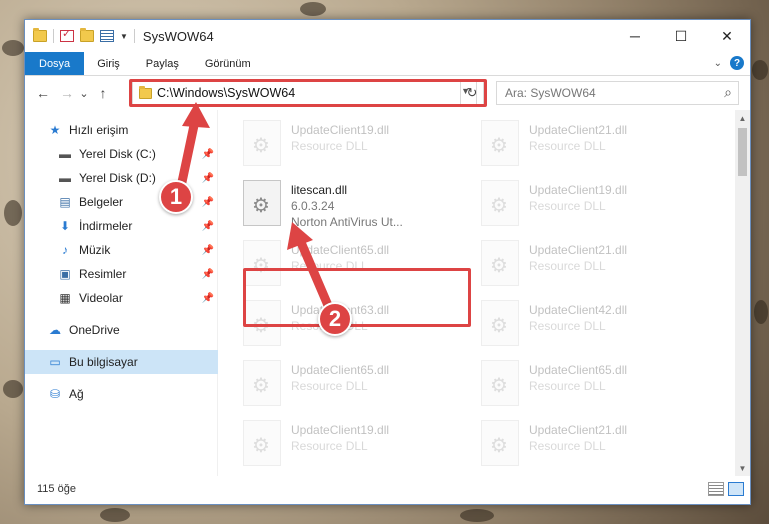 The height and width of the screenshot is (524, 769). Describe the element at coordinates (335, 319) in the screenshot. I see `step-2-callout: 2` at that location.